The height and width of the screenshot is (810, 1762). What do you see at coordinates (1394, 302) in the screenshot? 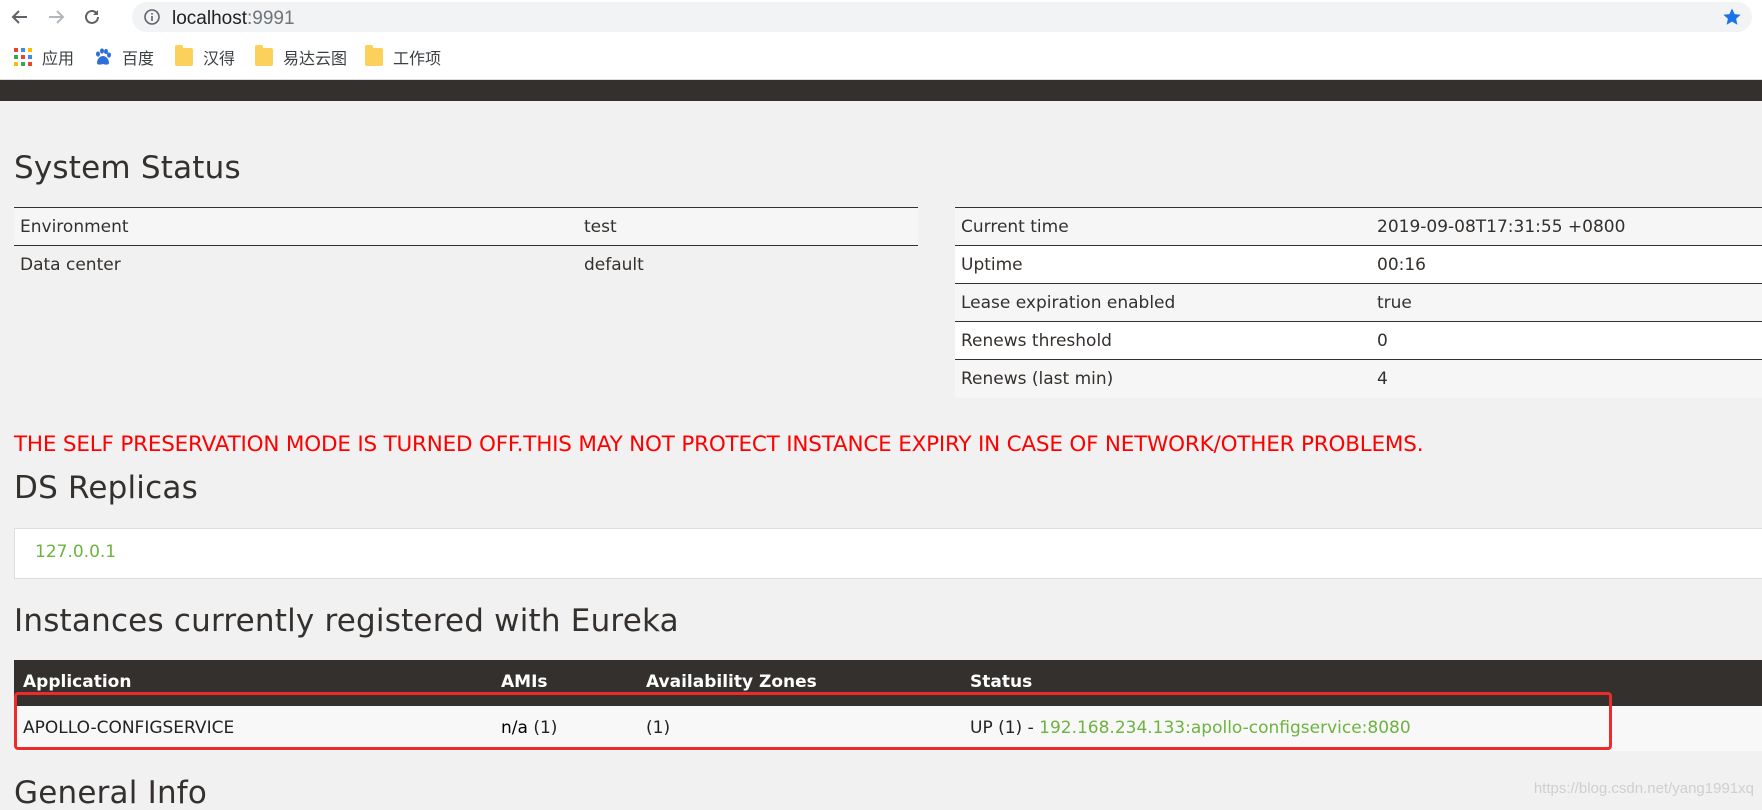
I see `status-value: true` at bounding box center [1394, 302].